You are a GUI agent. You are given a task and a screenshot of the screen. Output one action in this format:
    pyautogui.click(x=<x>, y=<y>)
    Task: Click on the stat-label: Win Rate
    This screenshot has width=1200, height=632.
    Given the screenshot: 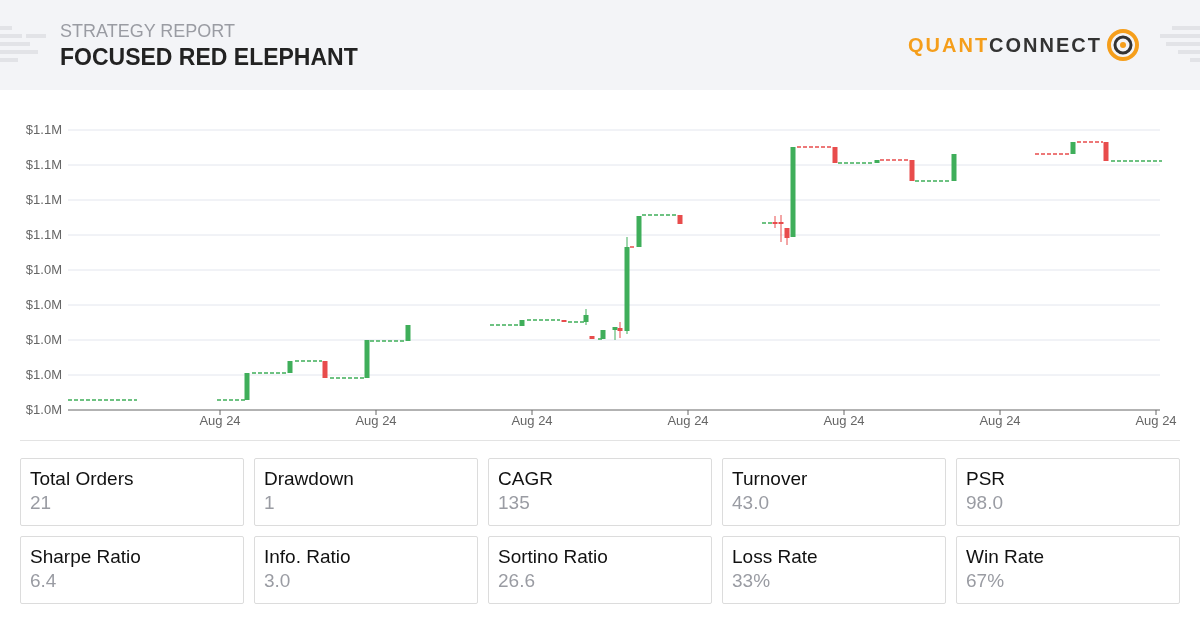 What is the action you would take?
    pyautogui.click(x=1006, y=557)
    